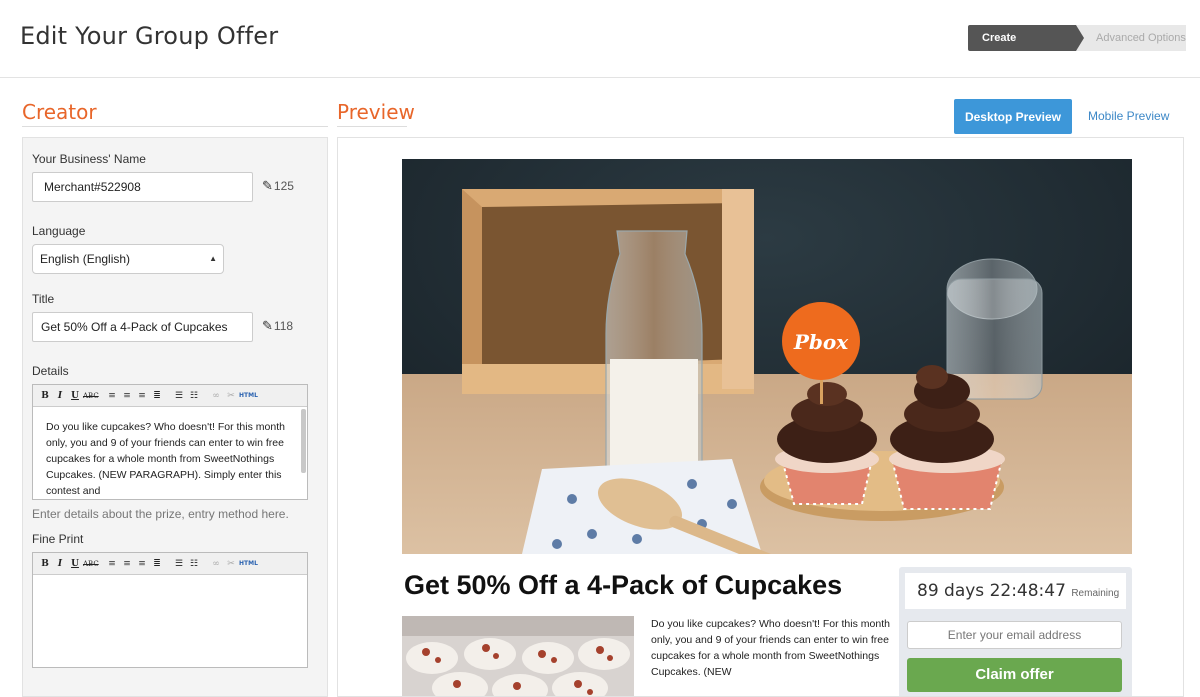 Image resolution: width=1200 pixels, height=697 pixels. What do you see at coordinates (1013, 116) in the screenshot?
I see `desktop-preview-button: Desktop Preview` at bounding box center [1013, 116].